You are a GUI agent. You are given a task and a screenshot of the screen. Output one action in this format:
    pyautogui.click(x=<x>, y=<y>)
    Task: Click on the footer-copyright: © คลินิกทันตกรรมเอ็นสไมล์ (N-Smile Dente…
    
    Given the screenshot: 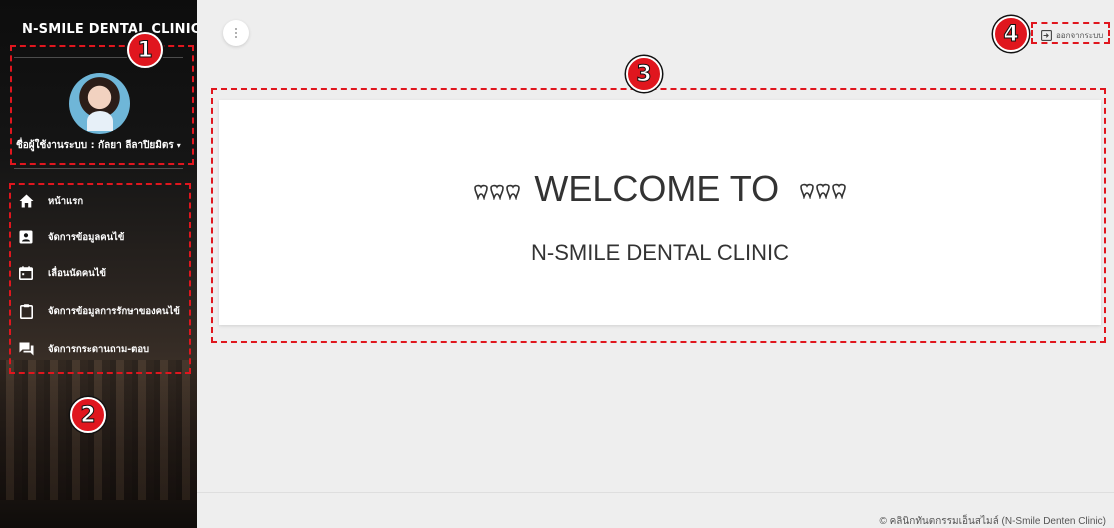 What is the action you would take?
    pyautogui.click(x=992, y=521)
    